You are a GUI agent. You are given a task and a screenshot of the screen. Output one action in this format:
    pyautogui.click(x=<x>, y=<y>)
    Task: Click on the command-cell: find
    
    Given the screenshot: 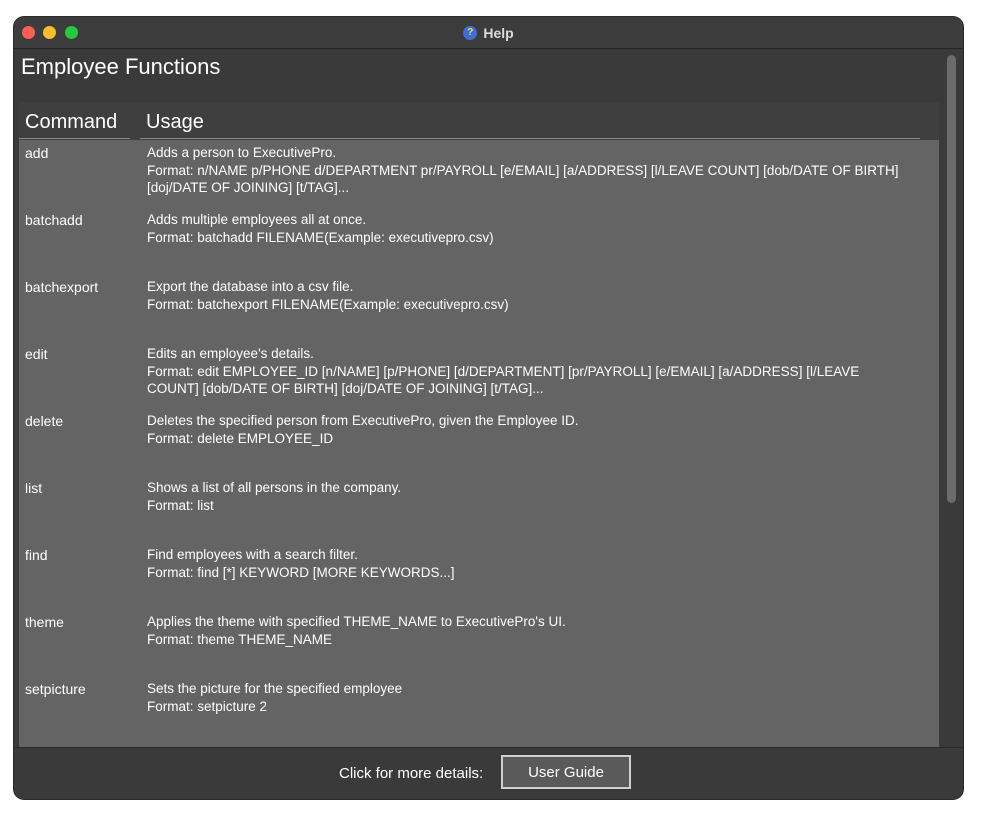 What is the action you would take?
    pyautogui.click(x=36, y=555)
    